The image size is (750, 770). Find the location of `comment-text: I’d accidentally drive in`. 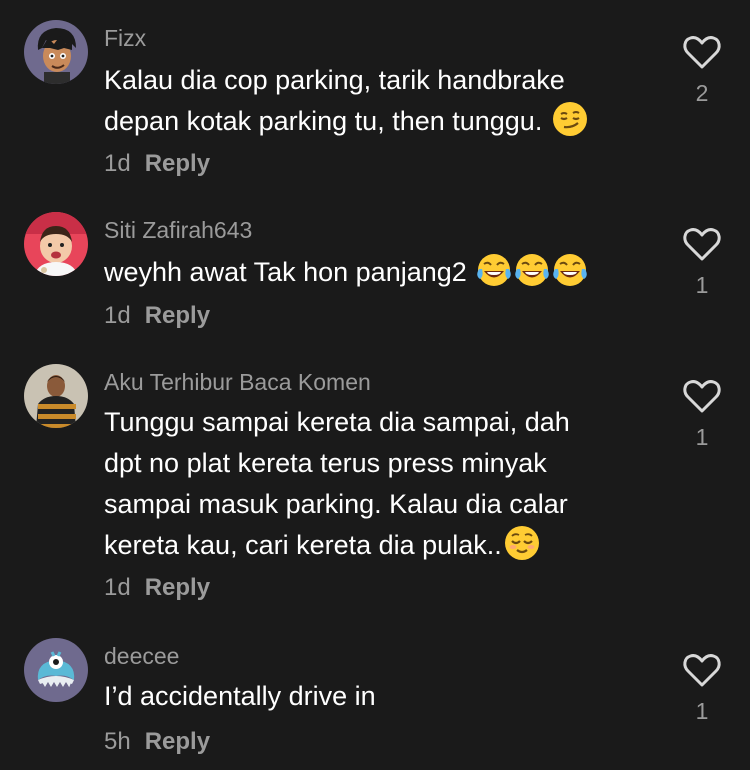

comment-text: I’d accidentally drive in is located at coordinates (384, 696).